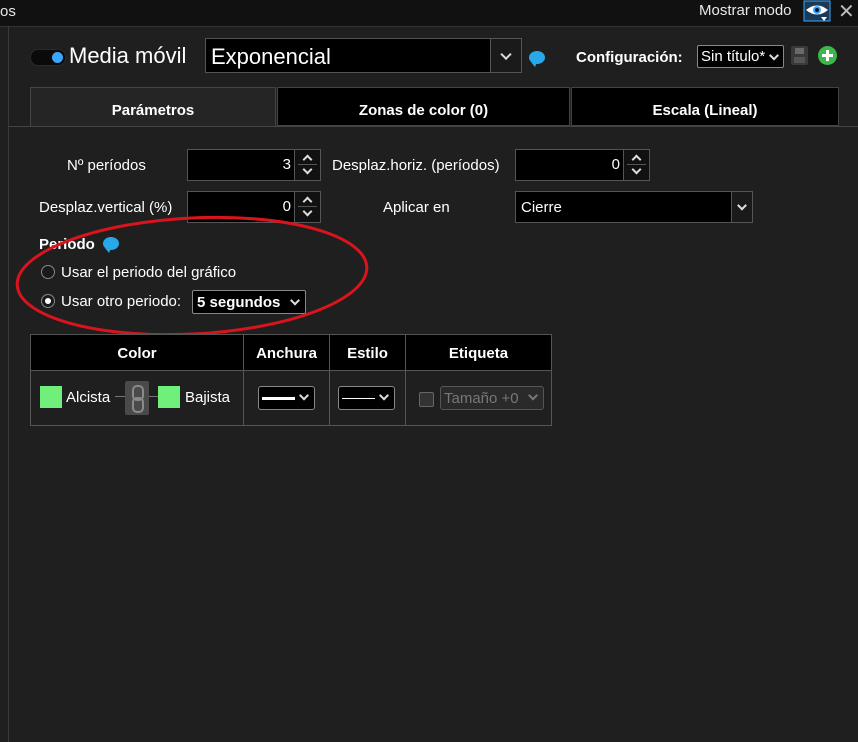  I want to click on show-mode-label: Mostrar modo, so click(745, 10).